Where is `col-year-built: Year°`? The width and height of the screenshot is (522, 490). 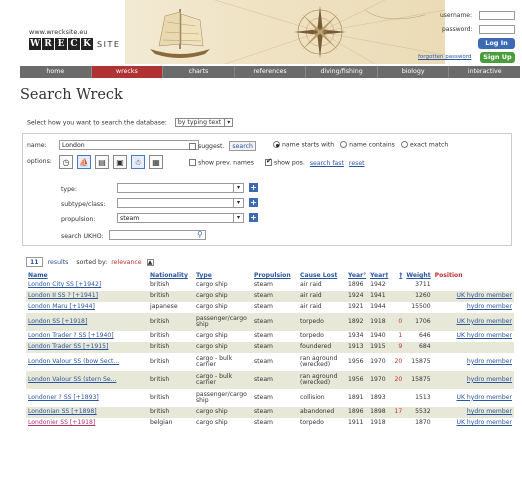 col-year-built: Year° is located at coordinates (357, 275).